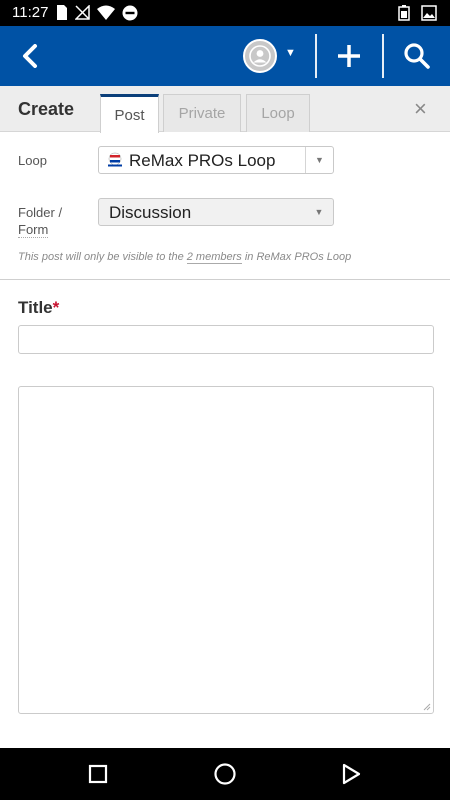 The width and height of the screenshot is (450, 800). What do you see at coordinates (129, 113) in the screenshot?
I see `tab-post: Post` at bounding box center [129, 113].